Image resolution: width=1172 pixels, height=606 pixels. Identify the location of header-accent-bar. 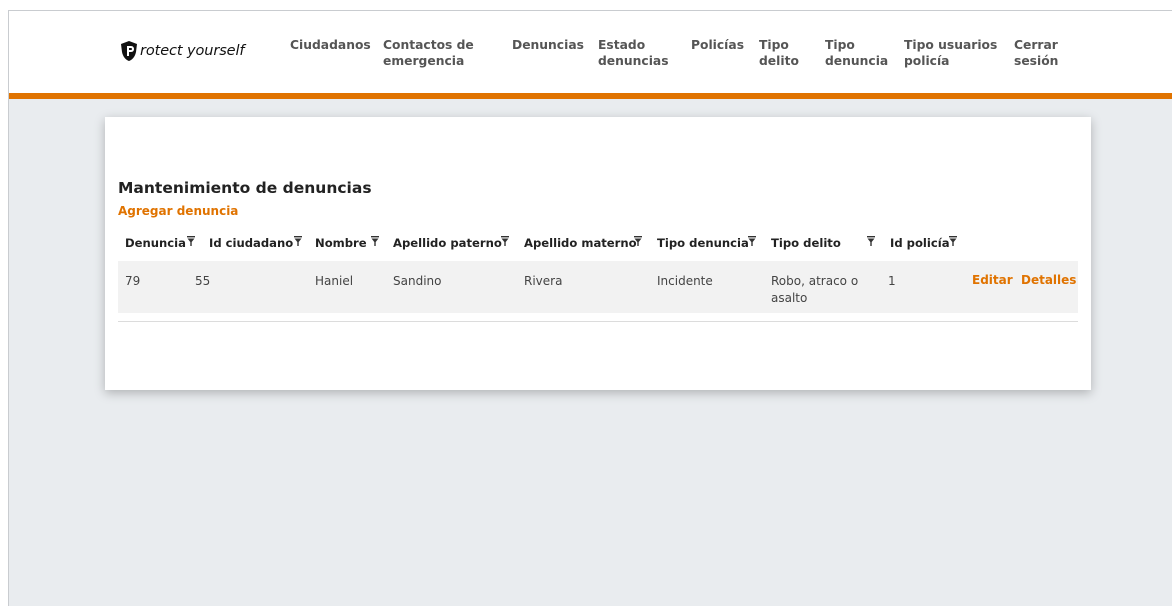
(590, 96).